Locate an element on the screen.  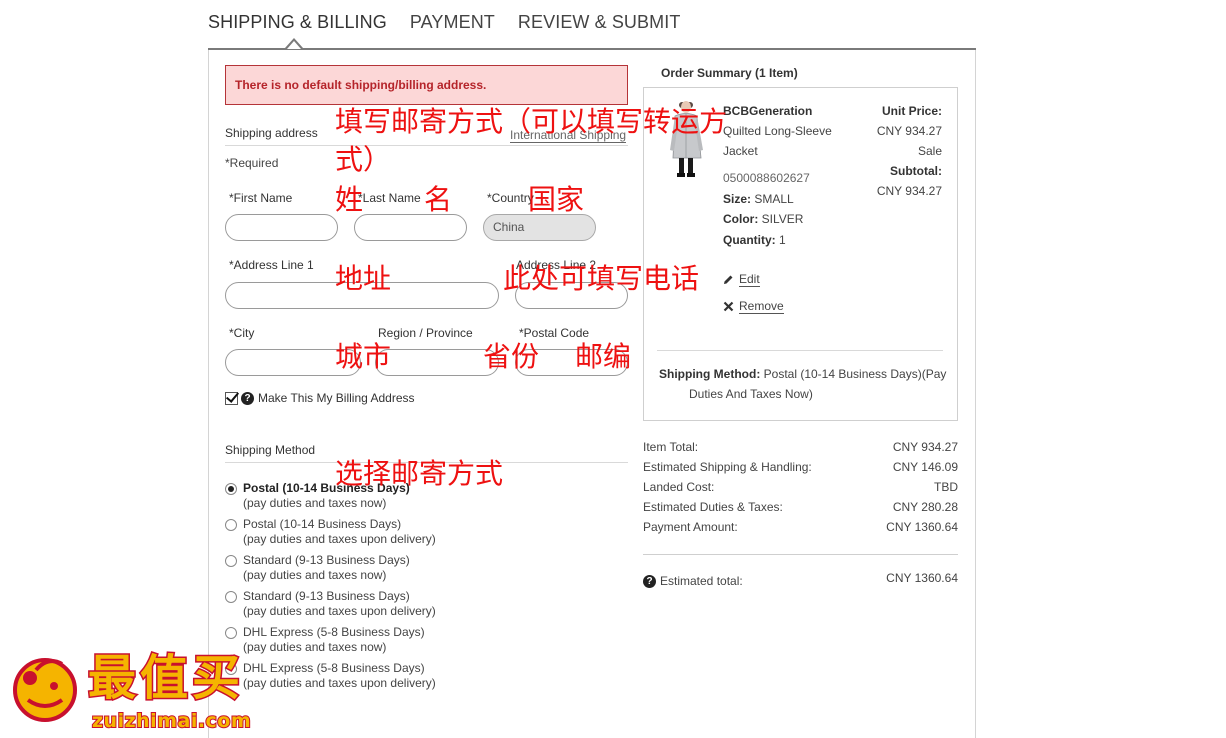
edit-link: Edit is located at coordinates (749, 279).